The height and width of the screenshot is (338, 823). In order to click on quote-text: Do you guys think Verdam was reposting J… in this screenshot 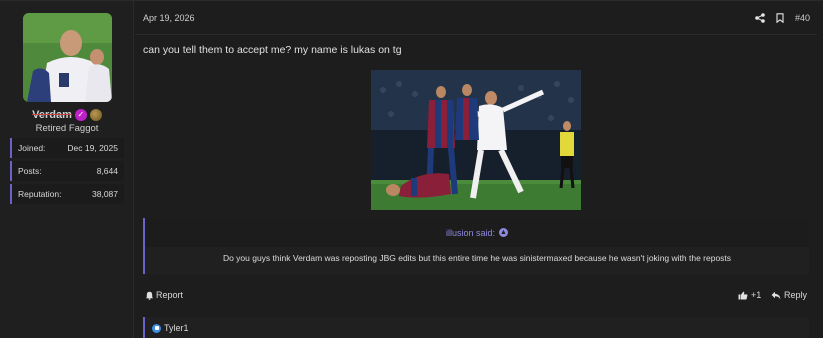, I will do `click(477, 258)`.